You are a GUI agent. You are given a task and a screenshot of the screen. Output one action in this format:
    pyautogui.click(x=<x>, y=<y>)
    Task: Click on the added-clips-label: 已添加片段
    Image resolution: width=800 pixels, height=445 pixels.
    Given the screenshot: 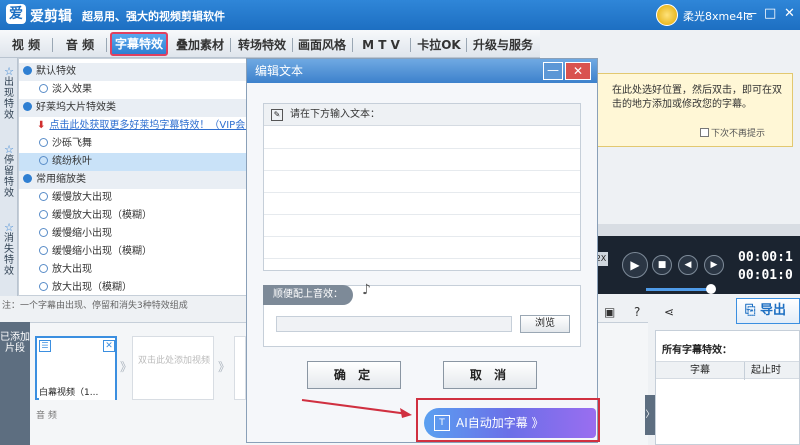 What is the action you would take?
    pyautogui.click(x=15, y=383)
    